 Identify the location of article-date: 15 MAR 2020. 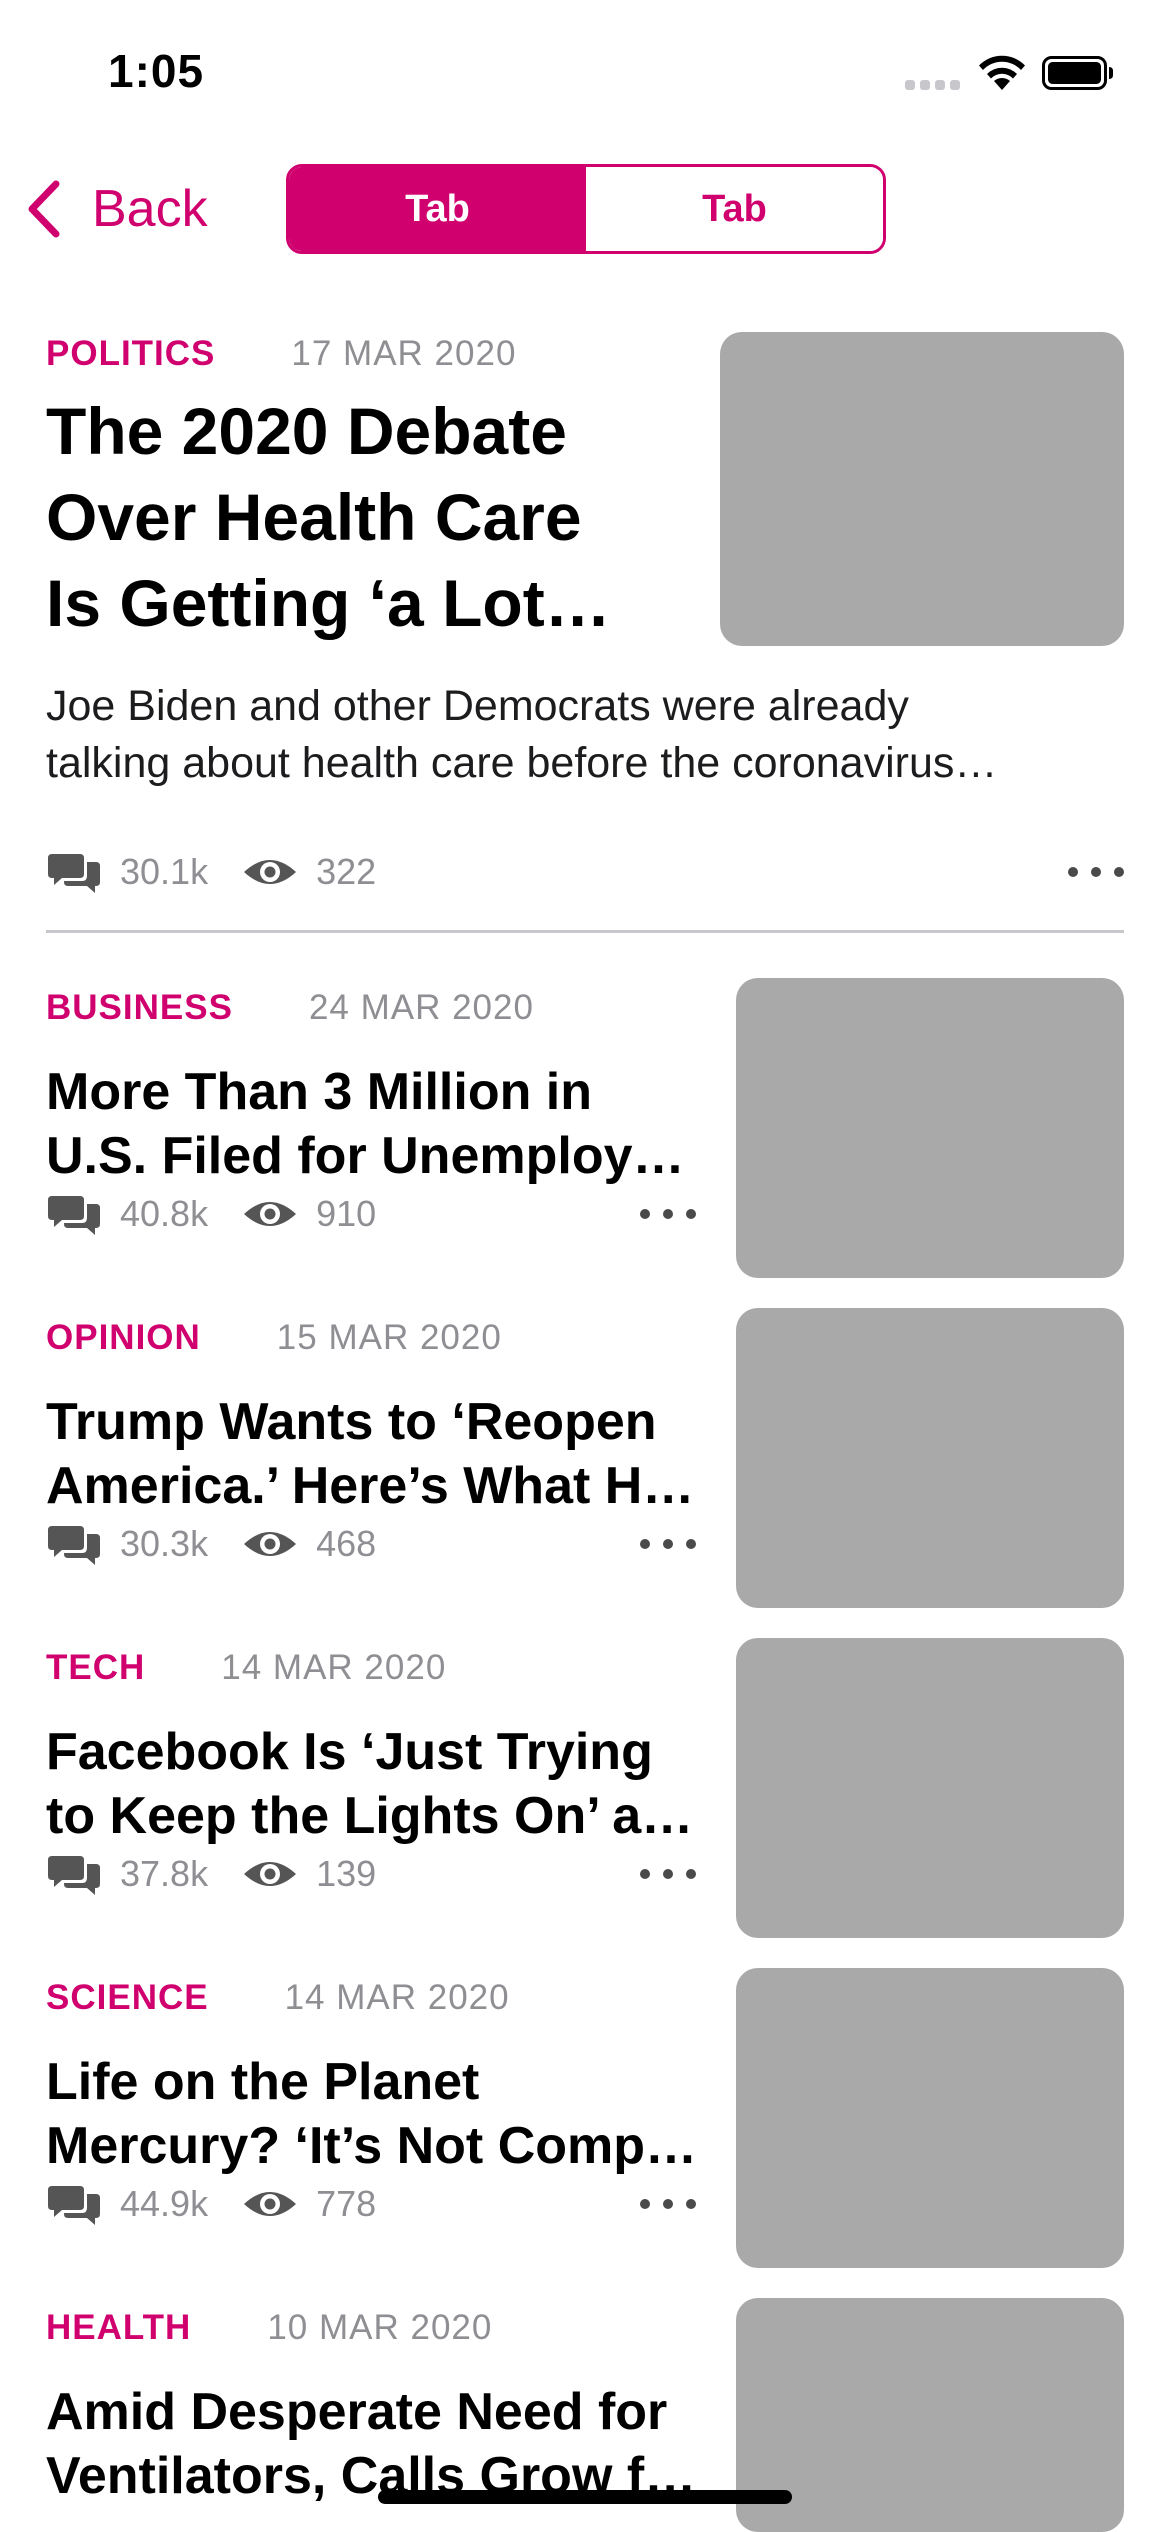
(389, 1337).